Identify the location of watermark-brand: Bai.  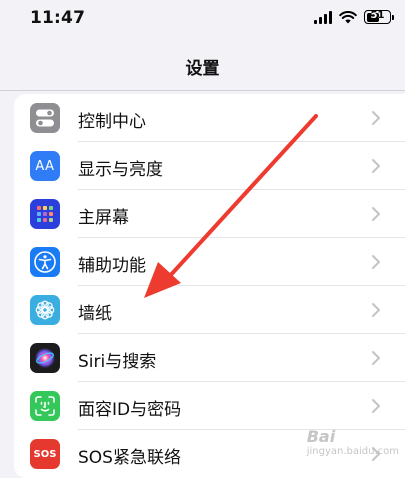
(321, 436).